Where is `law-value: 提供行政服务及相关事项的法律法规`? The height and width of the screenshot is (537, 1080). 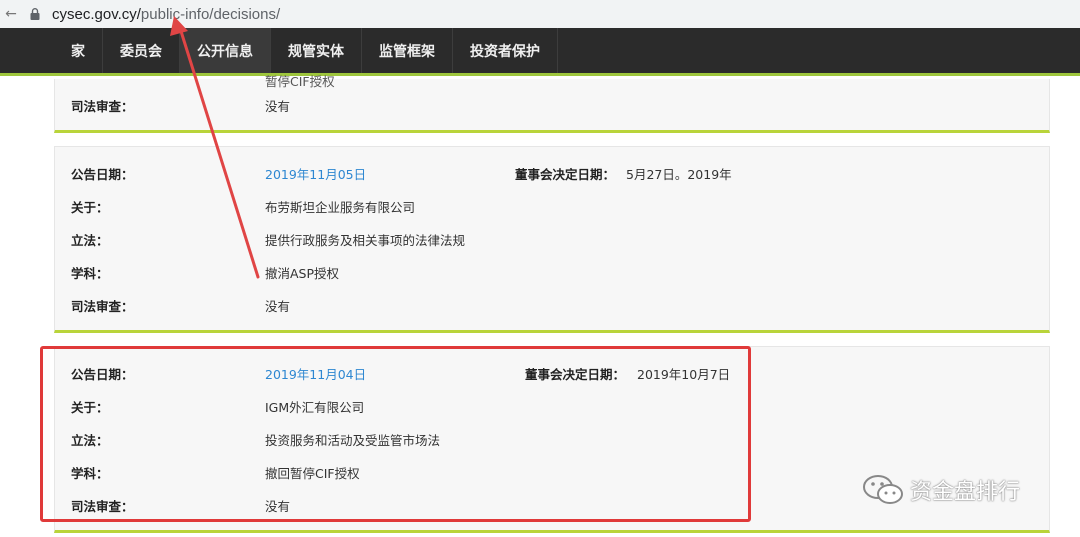
law-value: 提供行政服务及相关事项的法律法规 is located at coordinates (365, 240).